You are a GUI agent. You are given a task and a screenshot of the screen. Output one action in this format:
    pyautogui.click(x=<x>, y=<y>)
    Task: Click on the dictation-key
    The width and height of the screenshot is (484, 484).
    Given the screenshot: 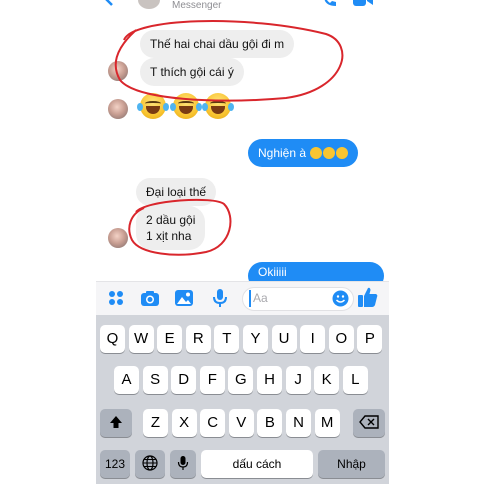 What is the action you would take?
    pyautogui.click(x=183, y=464)
    